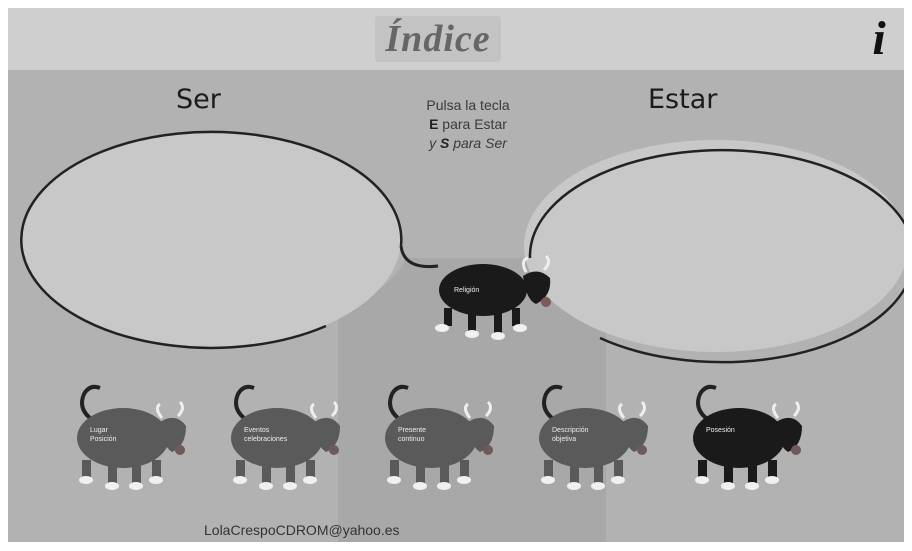 The image size is (912, 551). I want to click on bull-card-label-line-2: Posición, so click(103, 439).